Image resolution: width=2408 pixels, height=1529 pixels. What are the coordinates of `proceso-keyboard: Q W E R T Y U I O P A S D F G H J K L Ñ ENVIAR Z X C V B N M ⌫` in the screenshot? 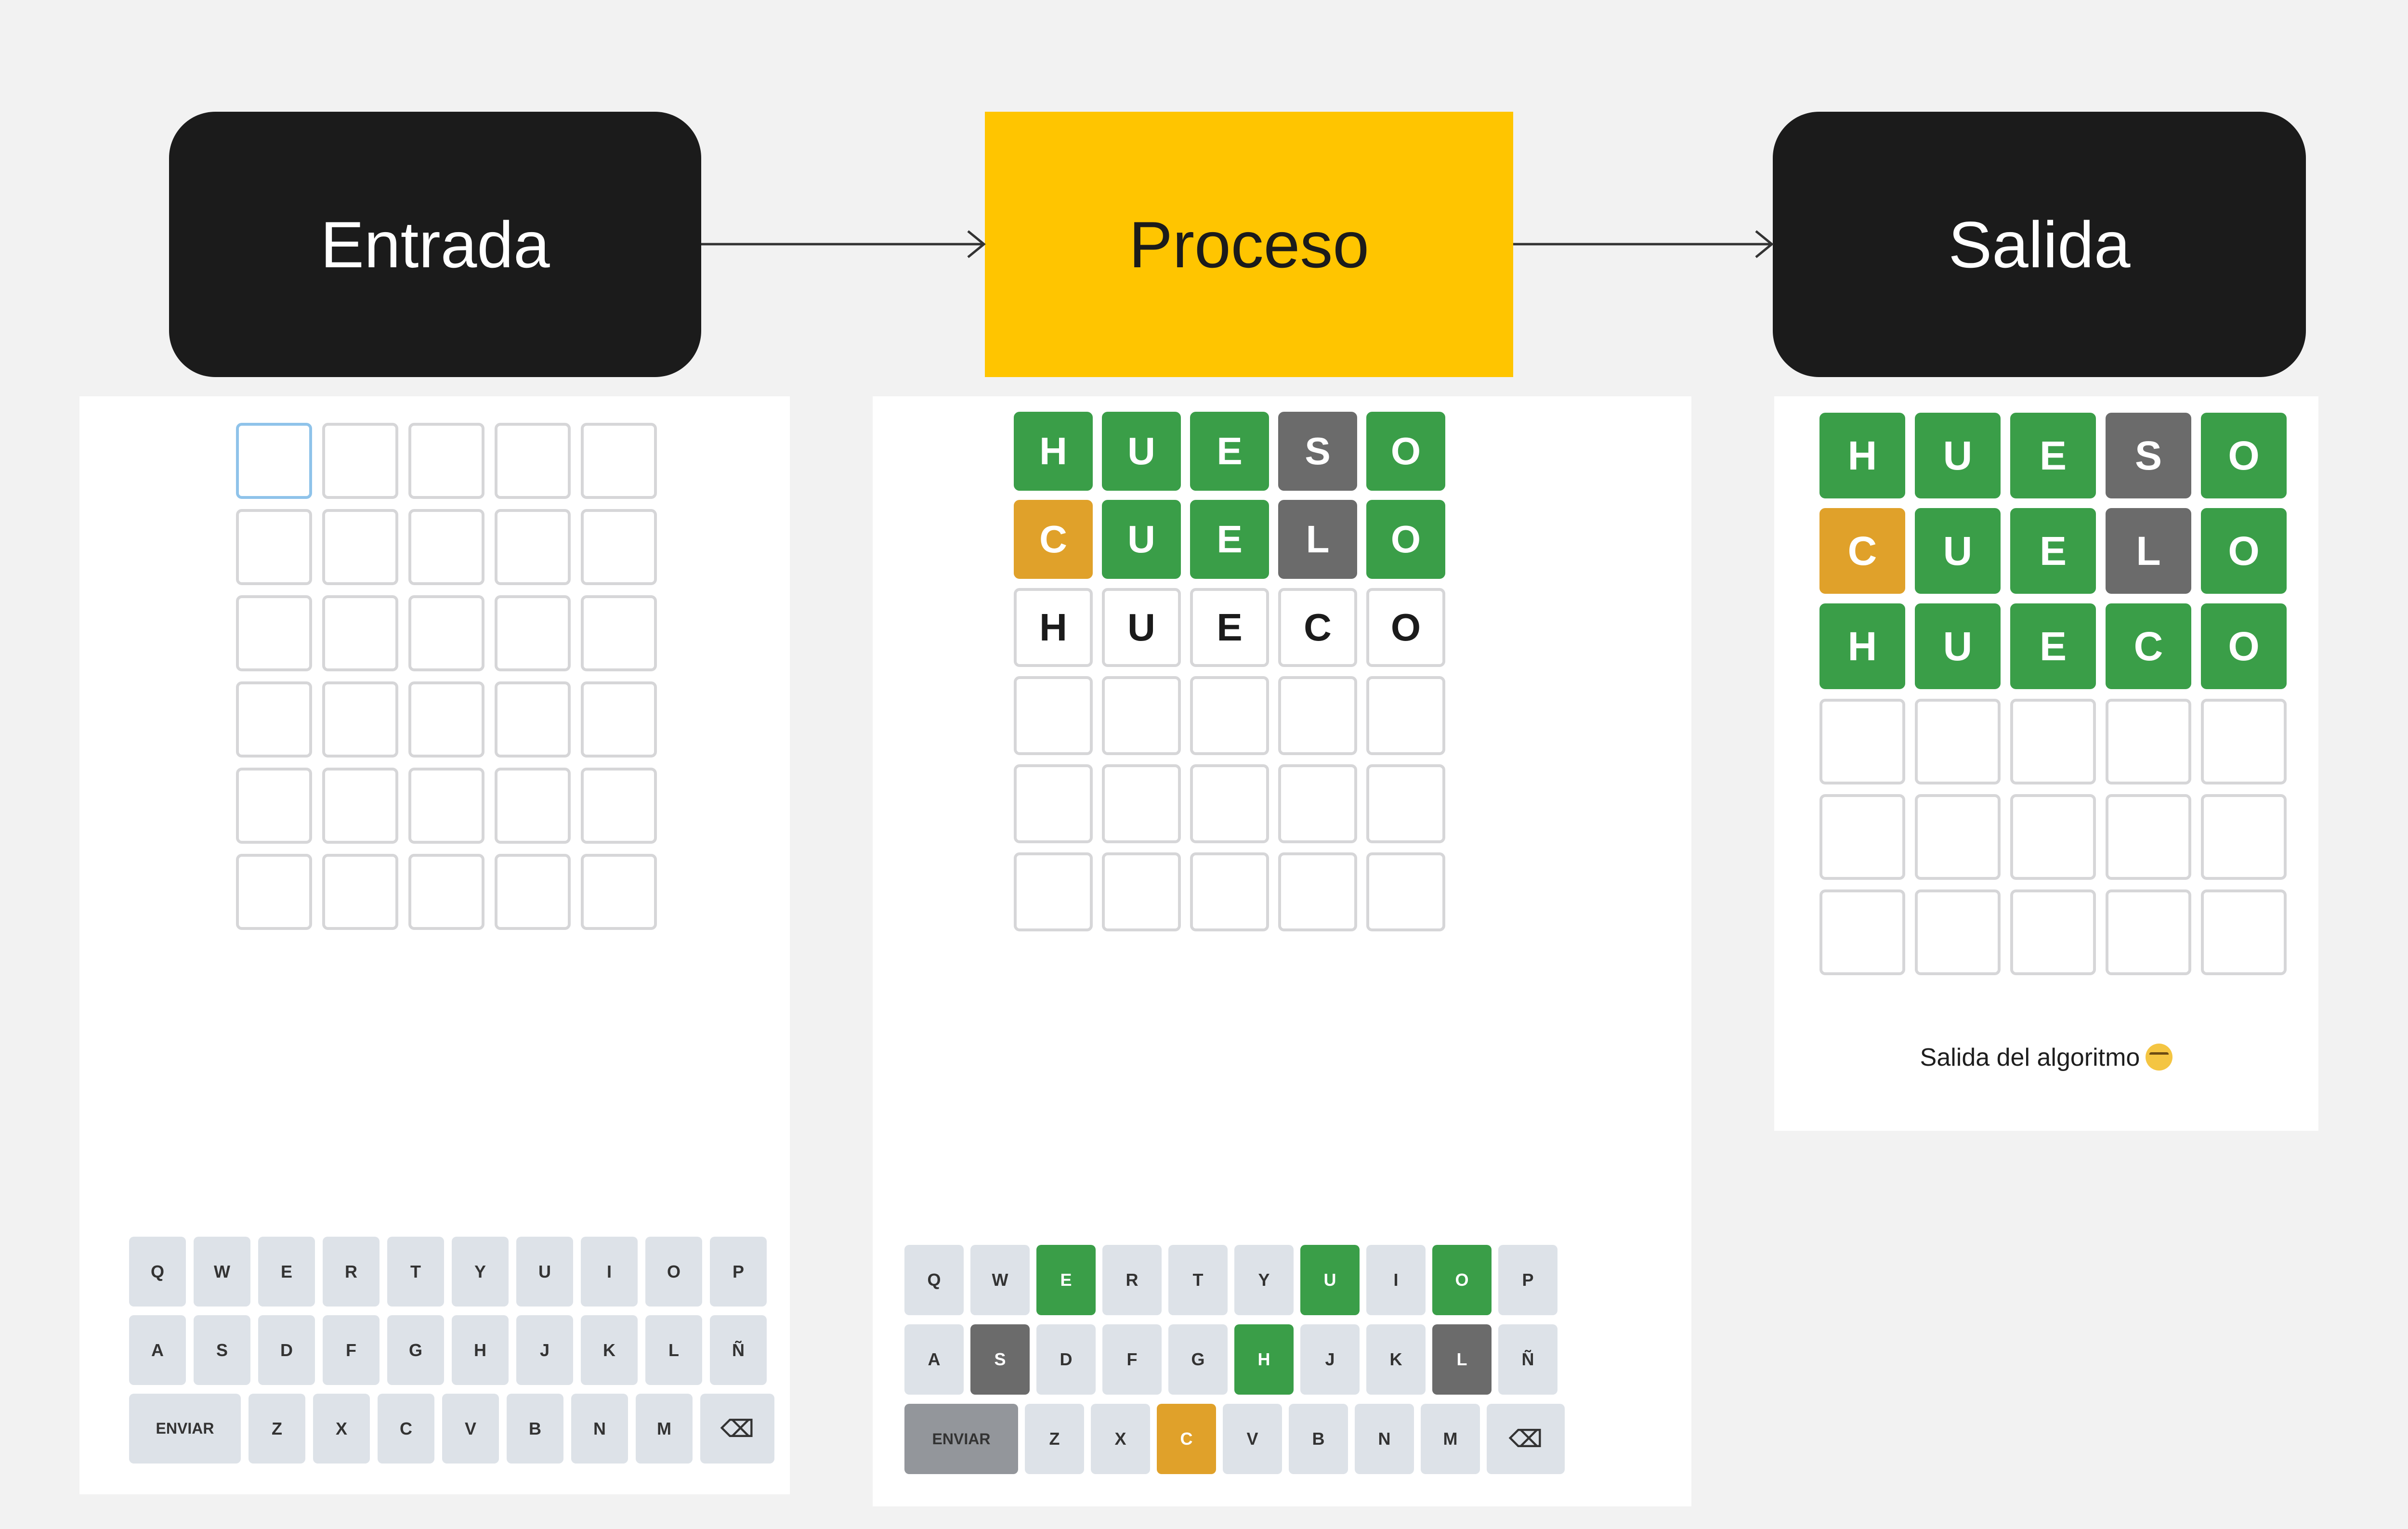 It's located at (1234, 1361).